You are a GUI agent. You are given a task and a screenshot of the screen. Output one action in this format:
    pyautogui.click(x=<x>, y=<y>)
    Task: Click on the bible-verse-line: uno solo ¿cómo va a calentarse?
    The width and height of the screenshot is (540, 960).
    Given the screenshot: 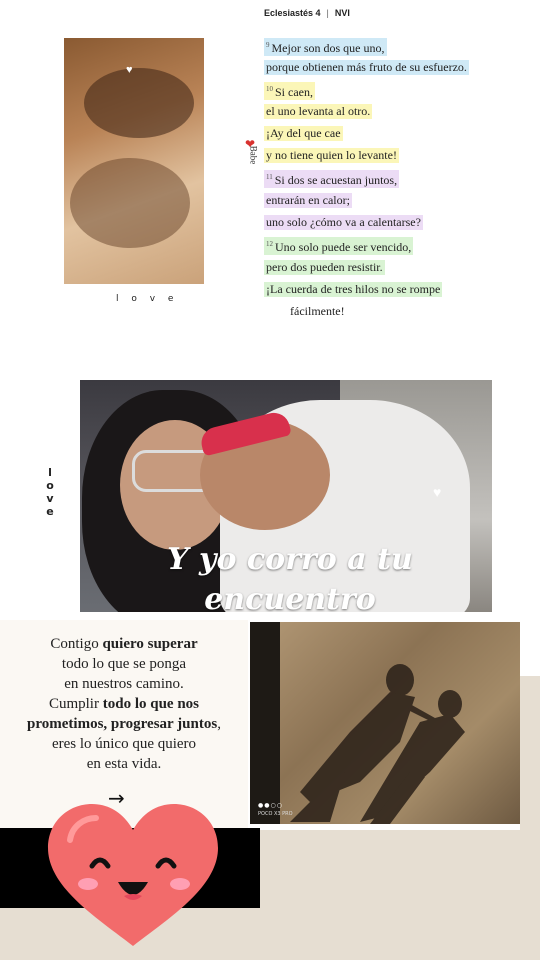 What is the action you would take?
    pyautogui.click(x=343, y=222)
    